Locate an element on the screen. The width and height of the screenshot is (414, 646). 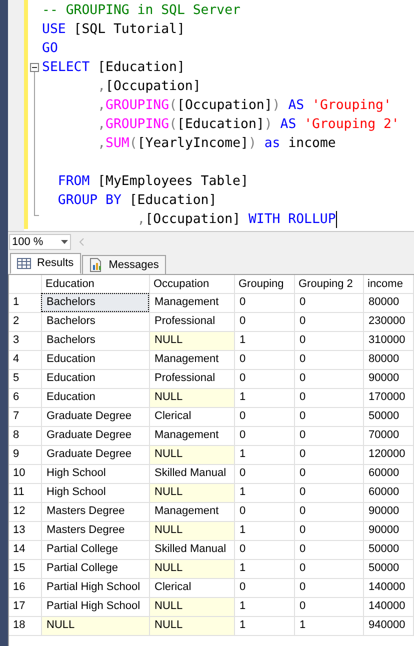
table-cell: 140000 is located at coordinates (388, 587).